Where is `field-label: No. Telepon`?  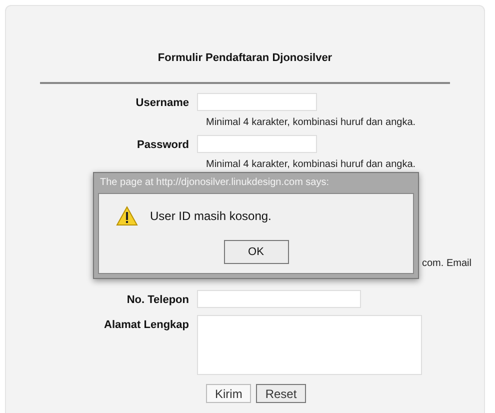
field-label: No. Telepon is located at coordinates (158, 300).